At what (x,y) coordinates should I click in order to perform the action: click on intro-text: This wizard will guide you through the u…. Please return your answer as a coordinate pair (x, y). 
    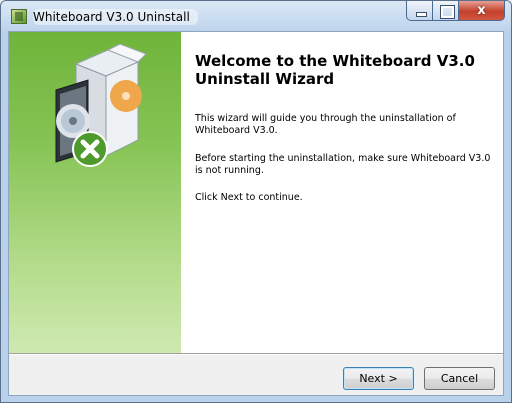
    Looking at the image, I should click on (325, 124).